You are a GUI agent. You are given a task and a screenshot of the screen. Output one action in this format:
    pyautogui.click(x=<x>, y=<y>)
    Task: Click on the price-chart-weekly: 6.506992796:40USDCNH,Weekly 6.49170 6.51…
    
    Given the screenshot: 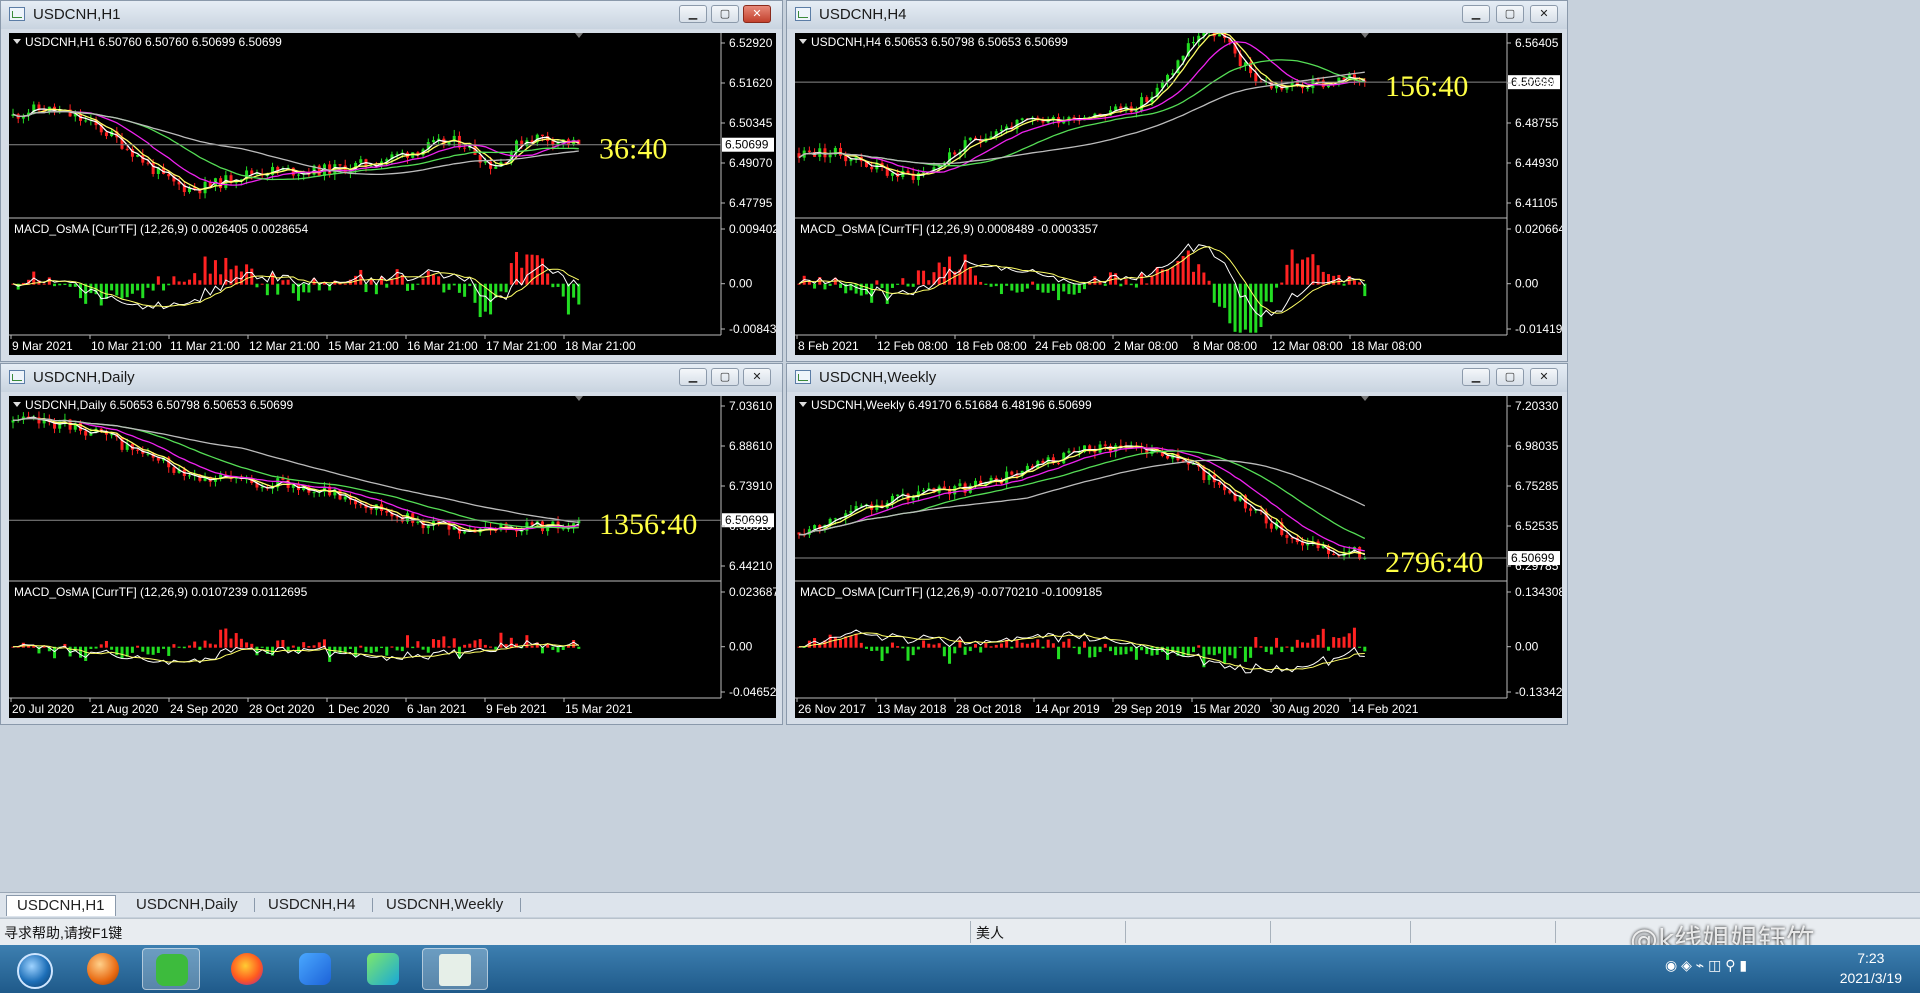 What is the action you would take?
    pyautogui.click(x=1178, y=557)
    